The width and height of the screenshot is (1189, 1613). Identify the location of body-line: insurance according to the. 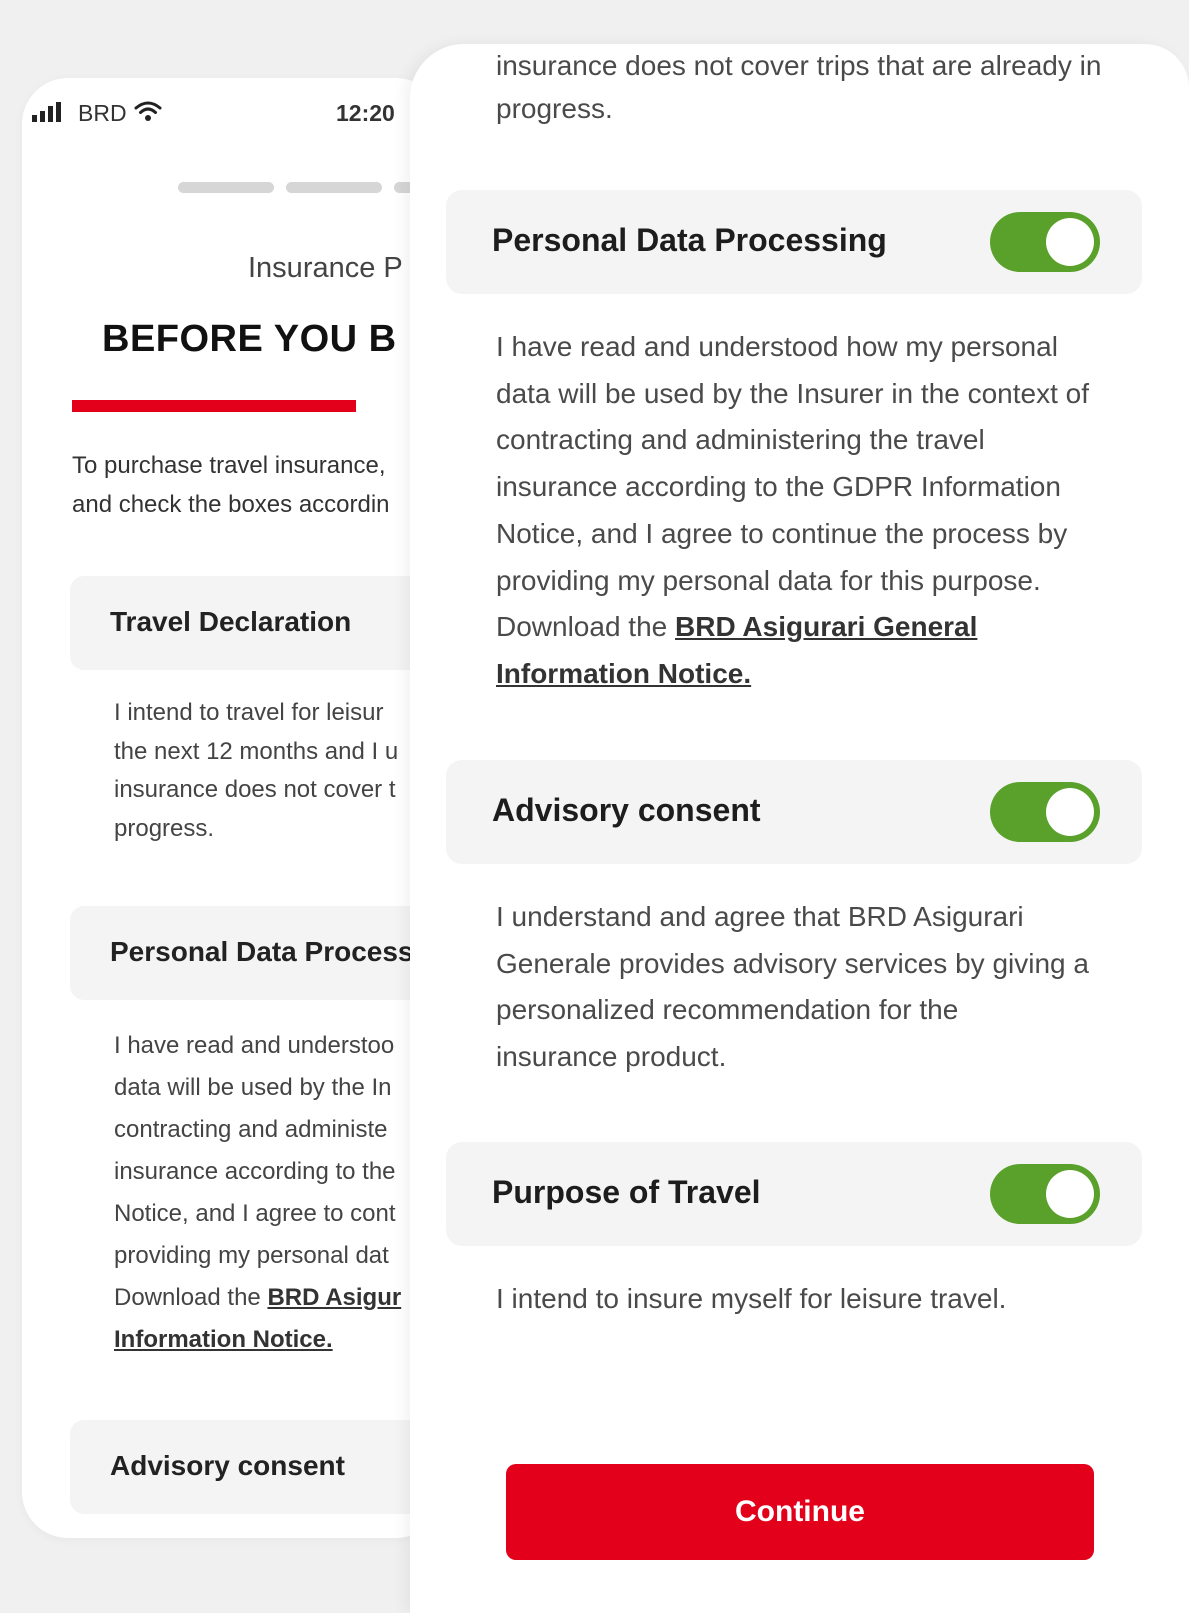
(255, 1171).